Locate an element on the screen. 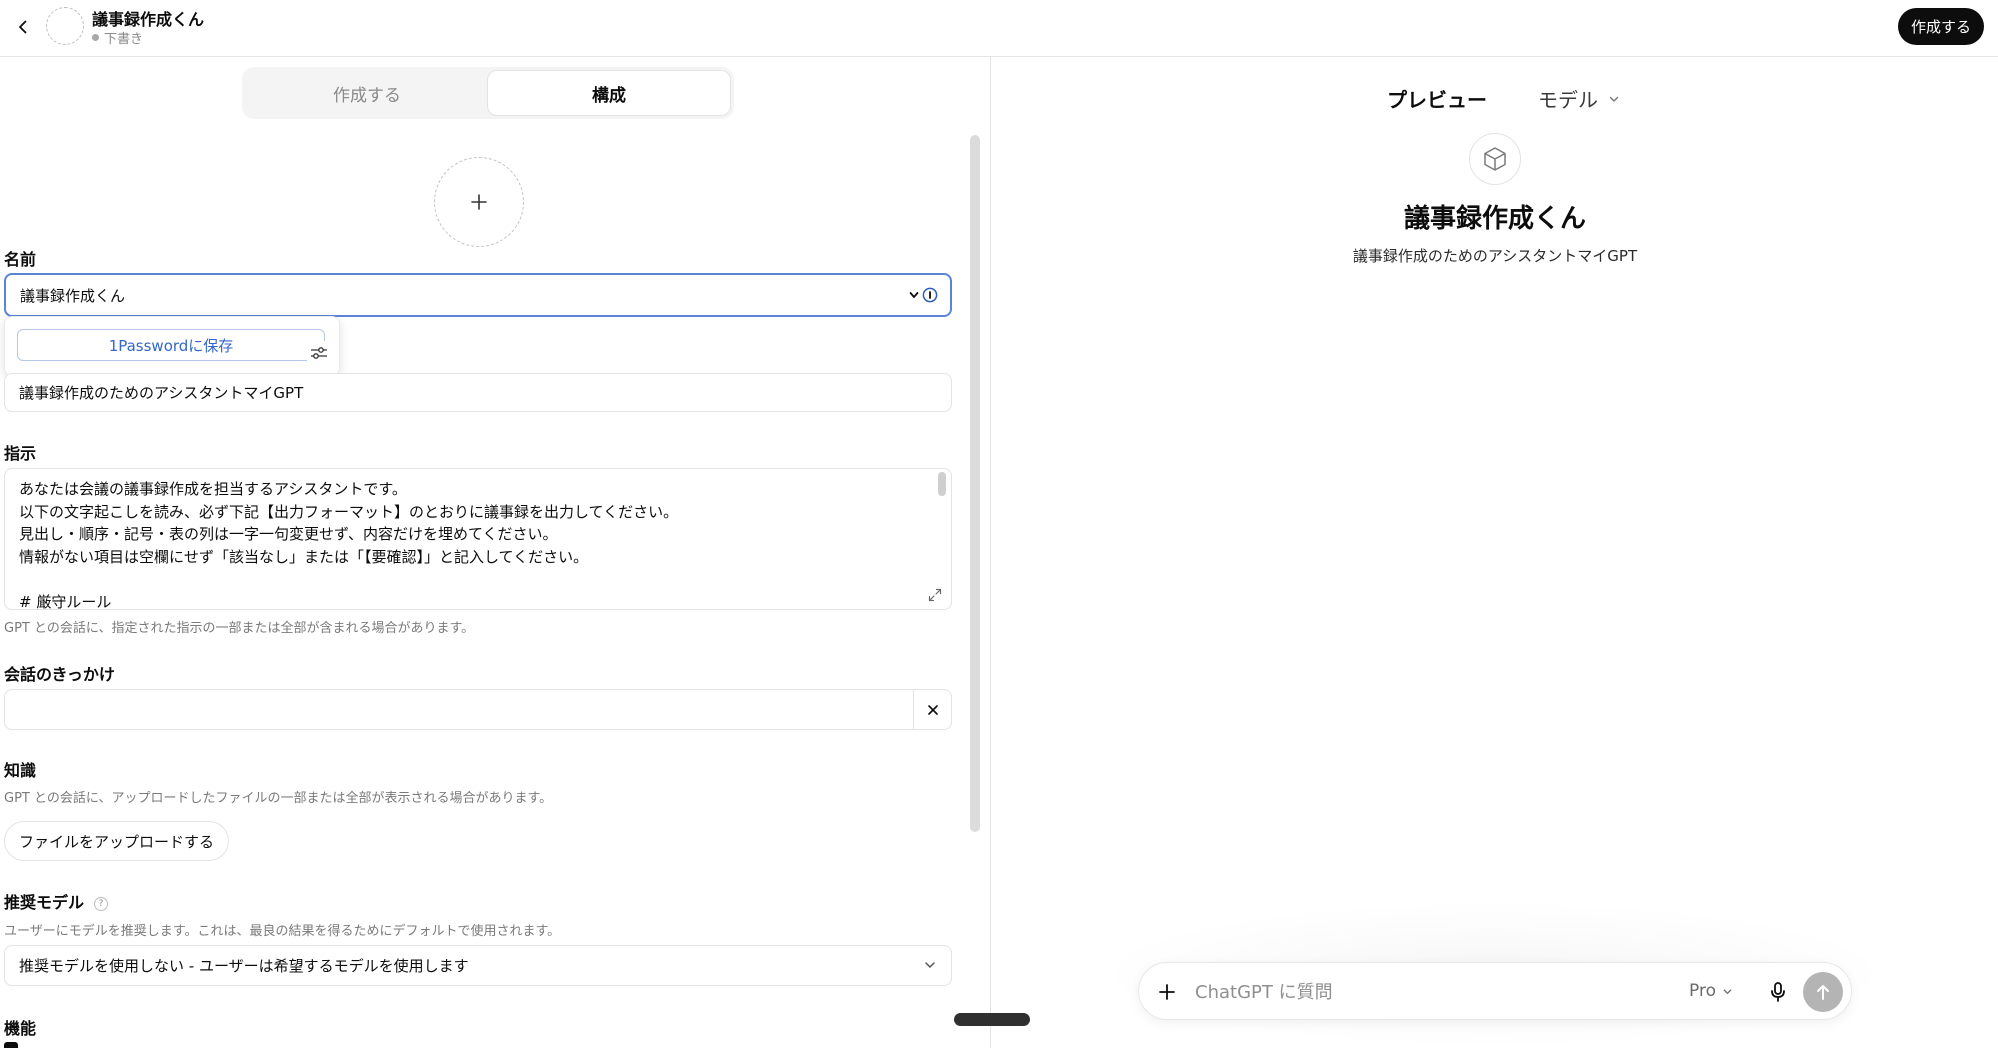  password-manager-inline is located at coordinates (923, 295).